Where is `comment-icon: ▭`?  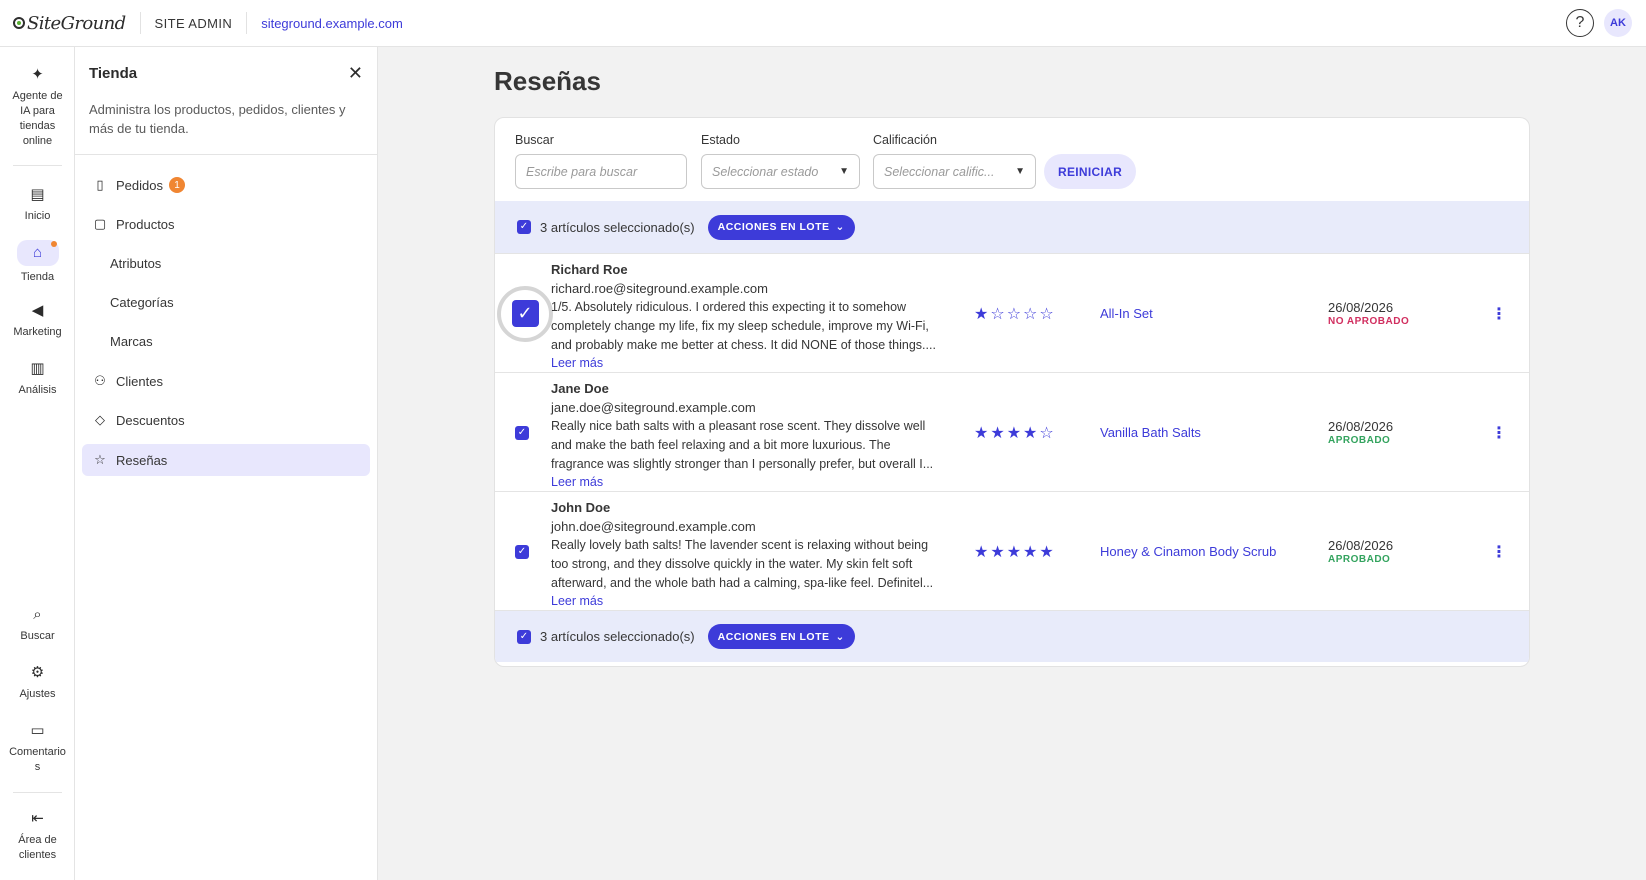 comment-icon: ▭ is located at coordinates (37, 730).